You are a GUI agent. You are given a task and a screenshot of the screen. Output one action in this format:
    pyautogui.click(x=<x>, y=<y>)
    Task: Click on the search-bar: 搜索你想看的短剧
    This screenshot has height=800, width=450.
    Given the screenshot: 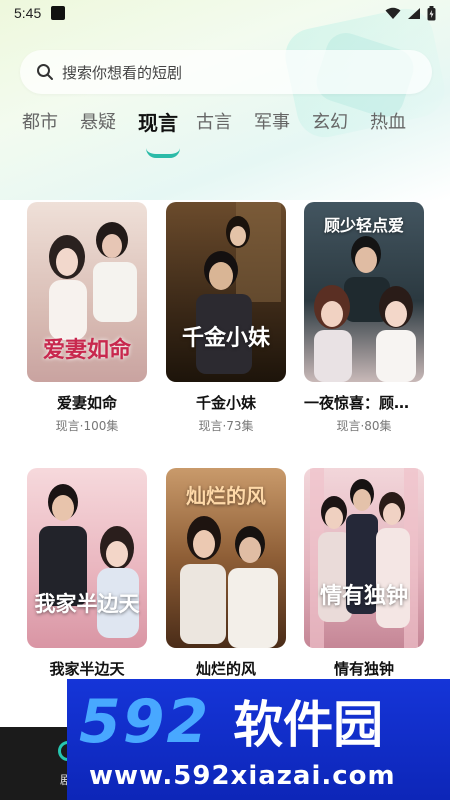 What is the action you would take?
    pyautogui.click(x=226, y=72)
    